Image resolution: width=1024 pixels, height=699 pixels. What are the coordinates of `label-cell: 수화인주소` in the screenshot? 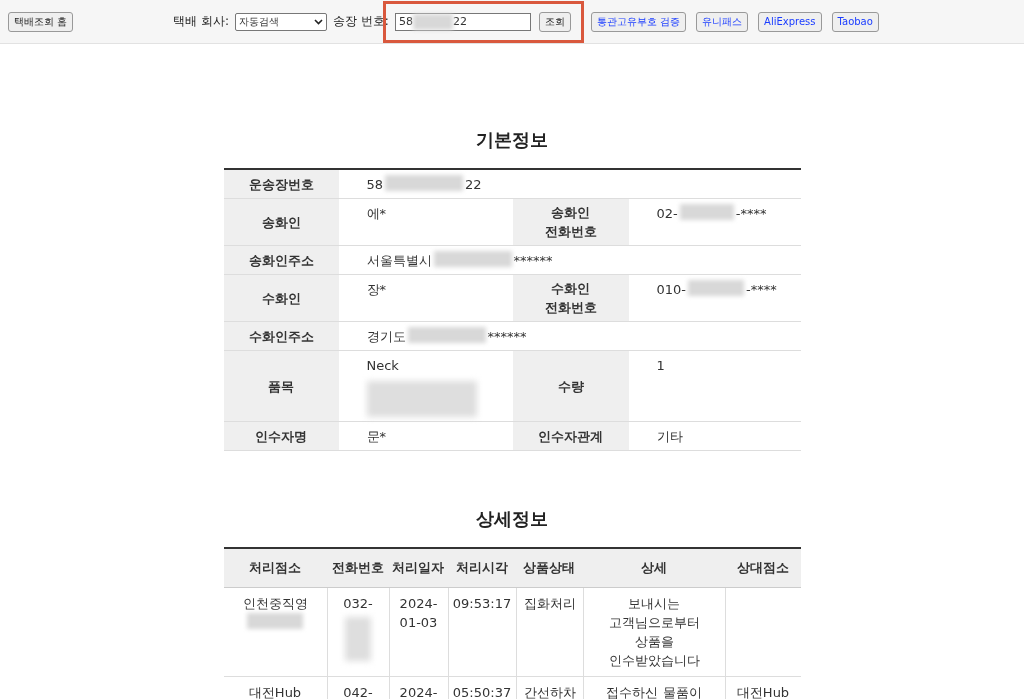 It's located at (281, 336).